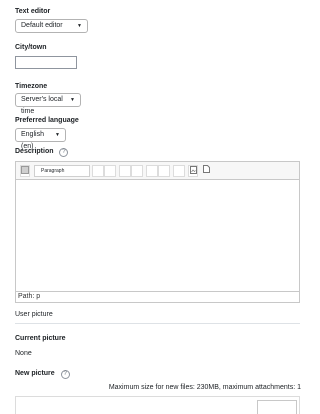 This screenshot has width=320, height=414. I want to click on description-label: Description ?, so click(42, 152).